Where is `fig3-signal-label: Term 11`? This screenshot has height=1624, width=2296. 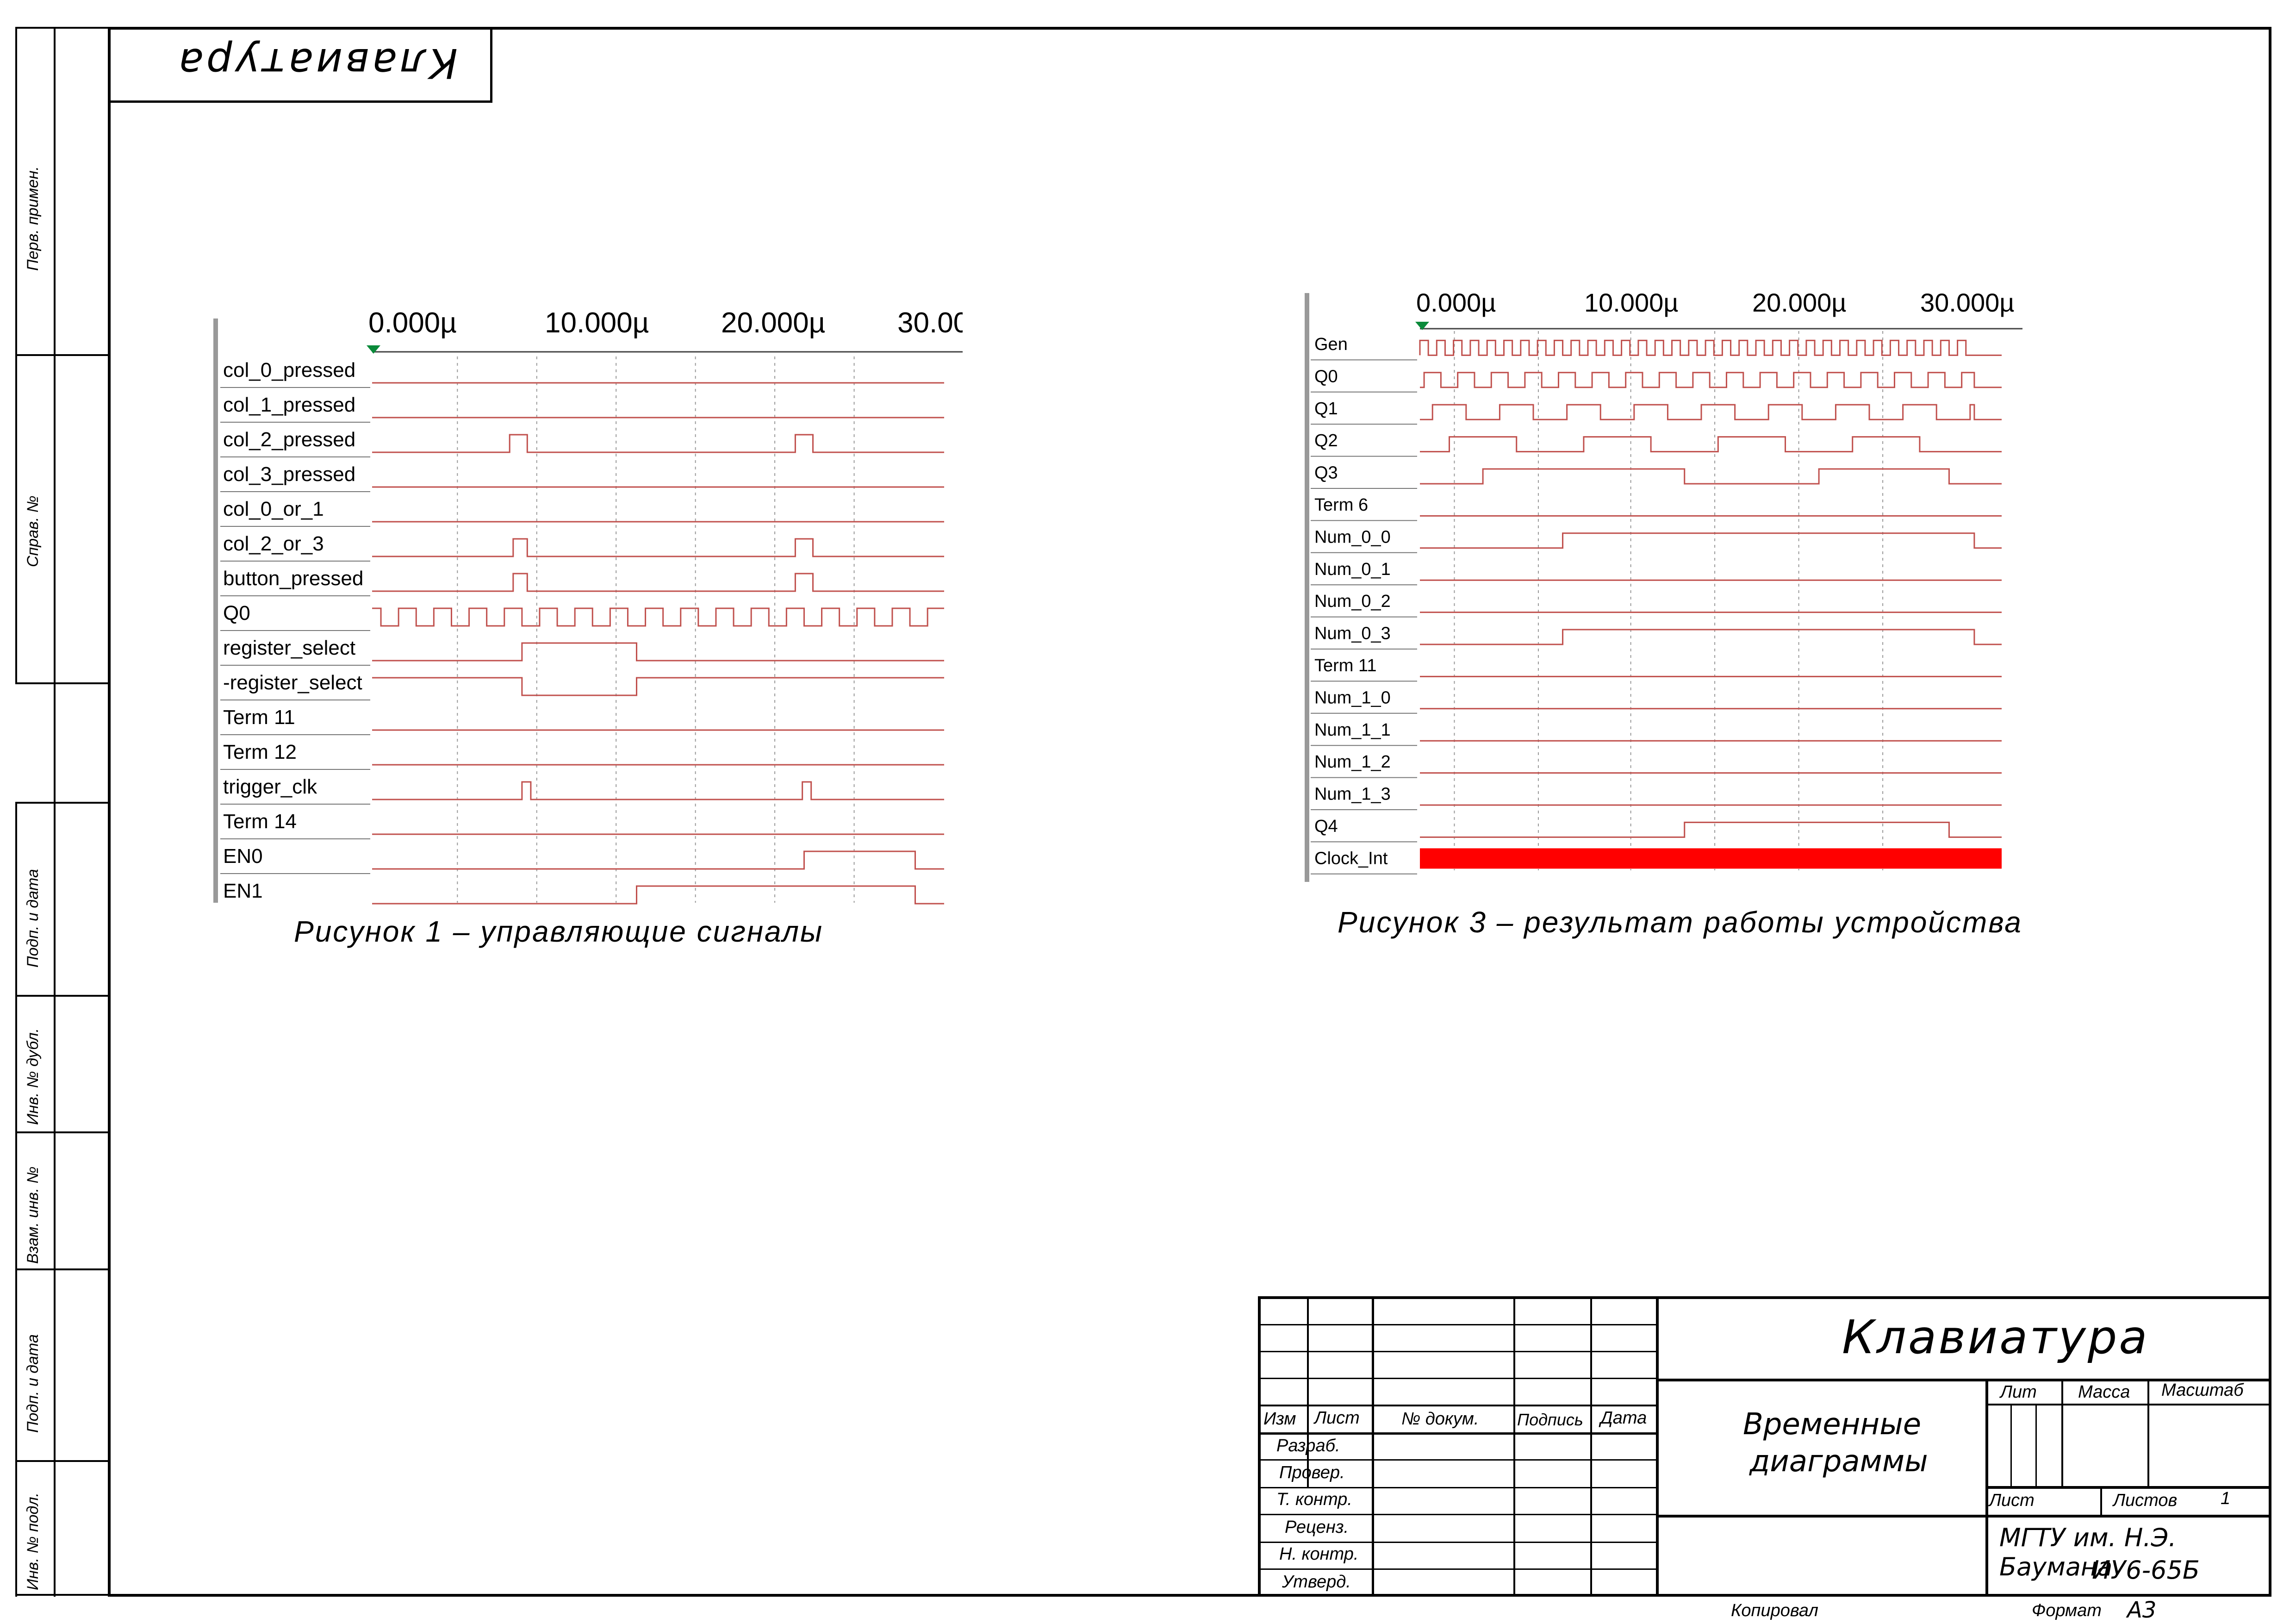
fig3-signal-label: Term 11 is located at coordinates (1345, 665).